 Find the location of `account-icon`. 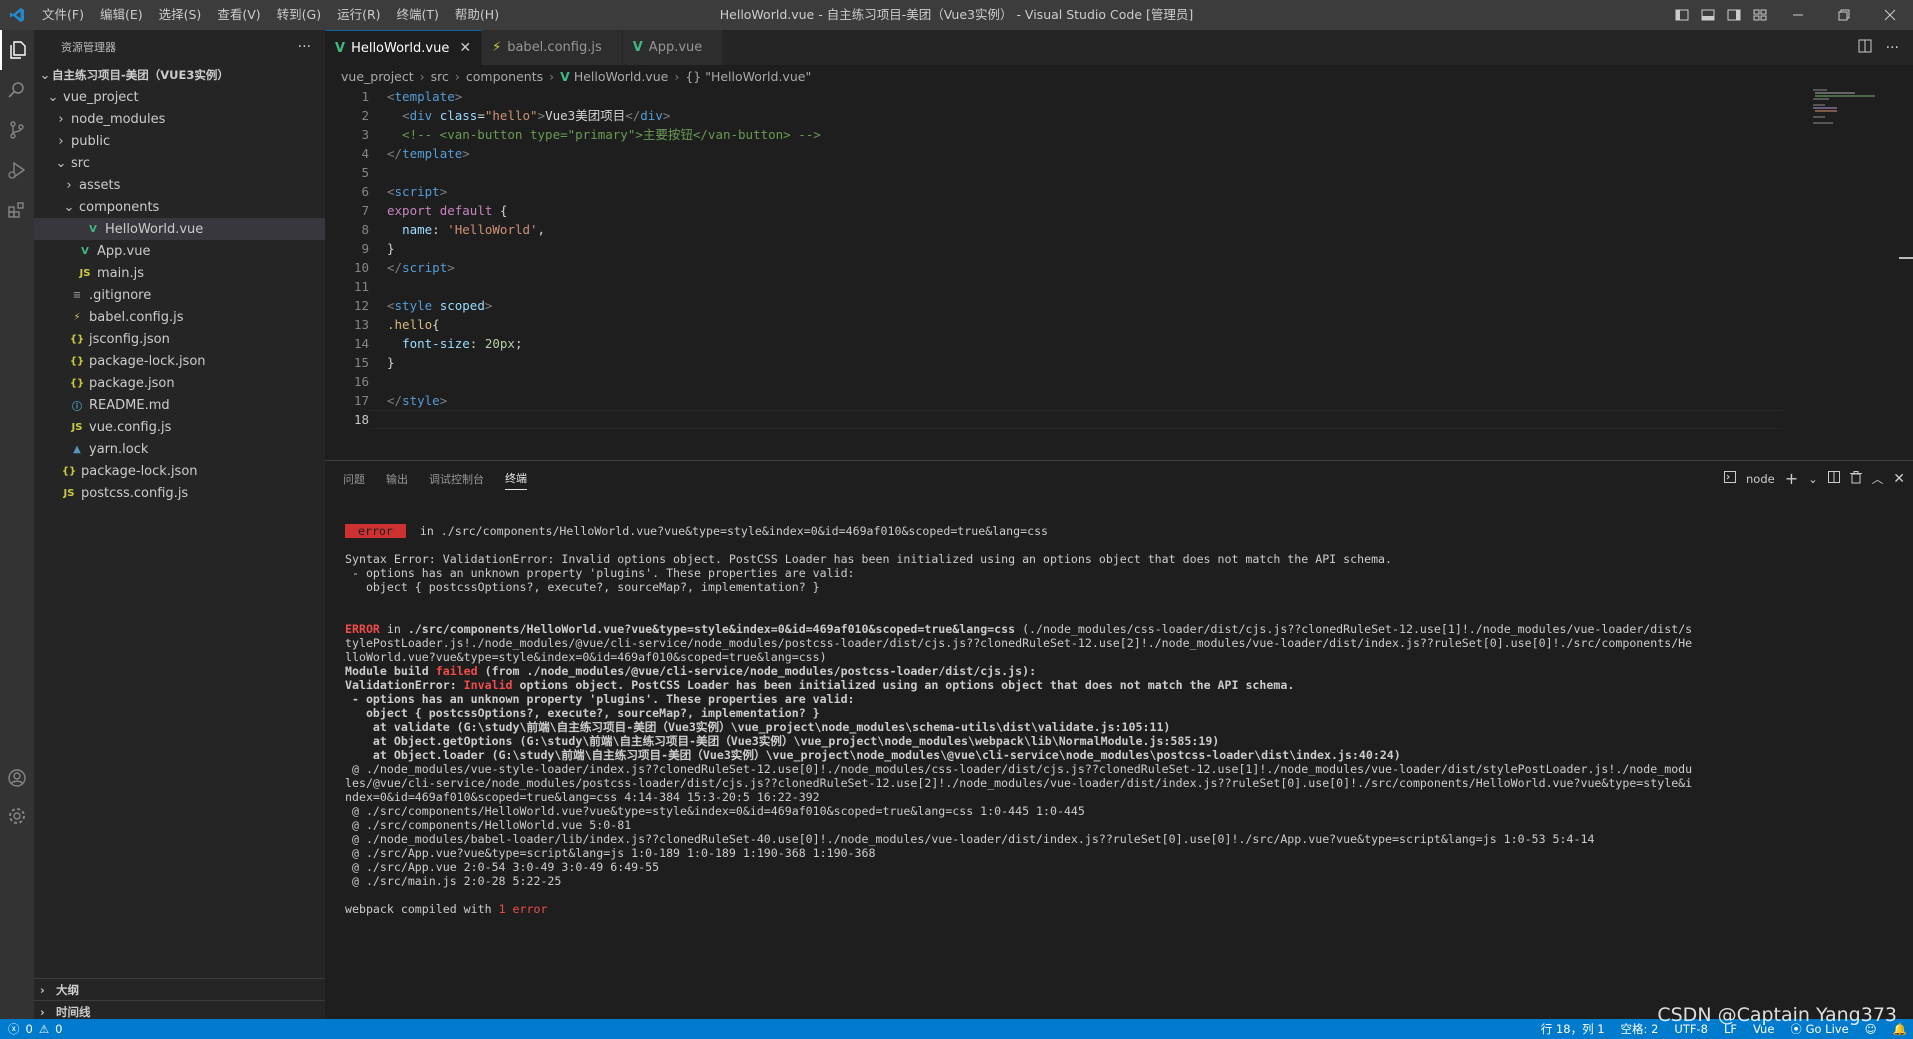

account-icon is located at coordinates (17, 778).